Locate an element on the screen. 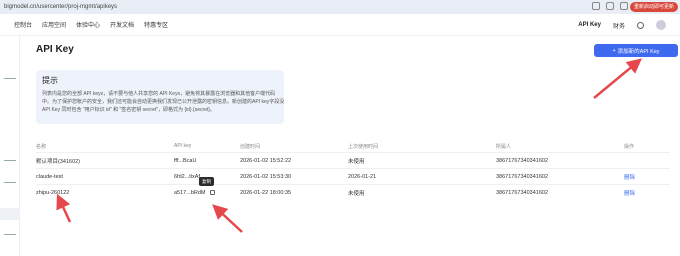 The height and width of the screenshot is (256, 680). url-text: bigmodel.cn/usercenter/proj-mgmt/apikeys is located at coordinates (60, 7).